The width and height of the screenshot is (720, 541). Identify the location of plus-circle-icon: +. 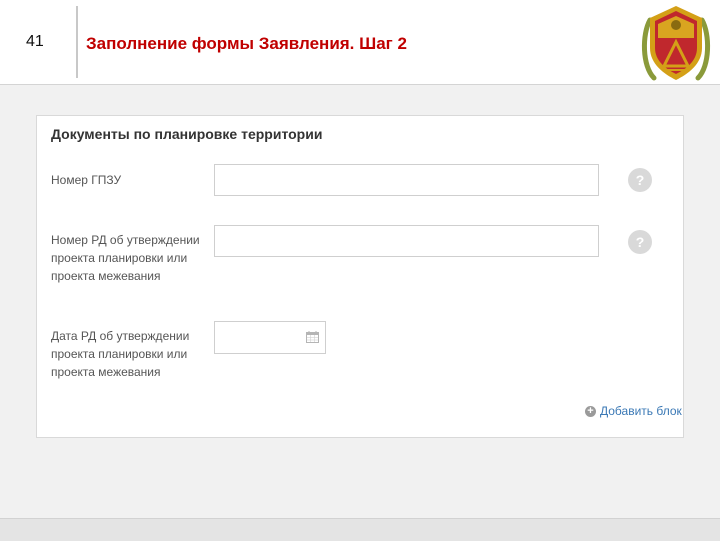
(590, 411).